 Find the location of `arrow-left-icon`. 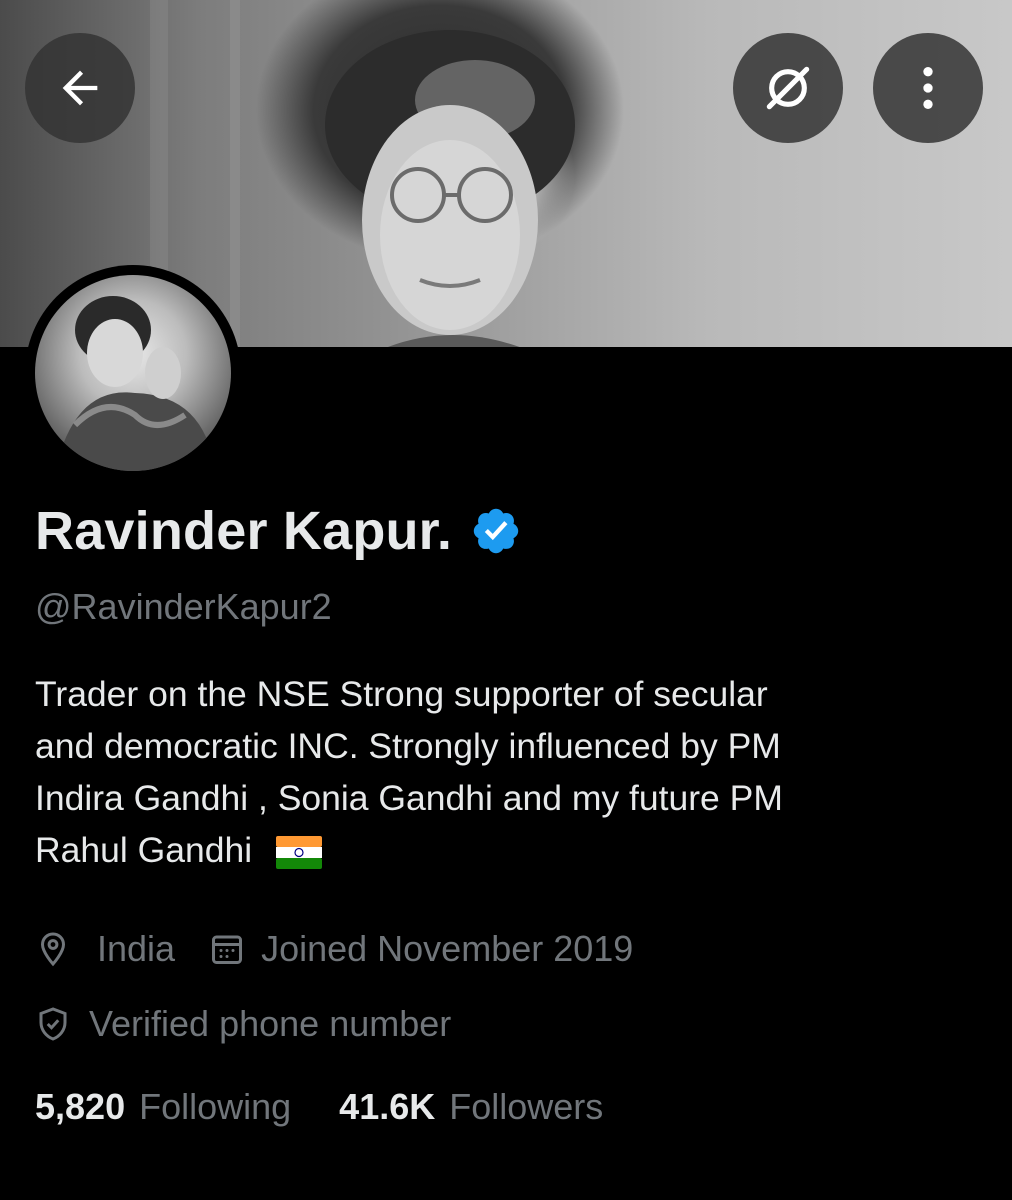

arrow-left-icon is located at coordinates (80, 88).